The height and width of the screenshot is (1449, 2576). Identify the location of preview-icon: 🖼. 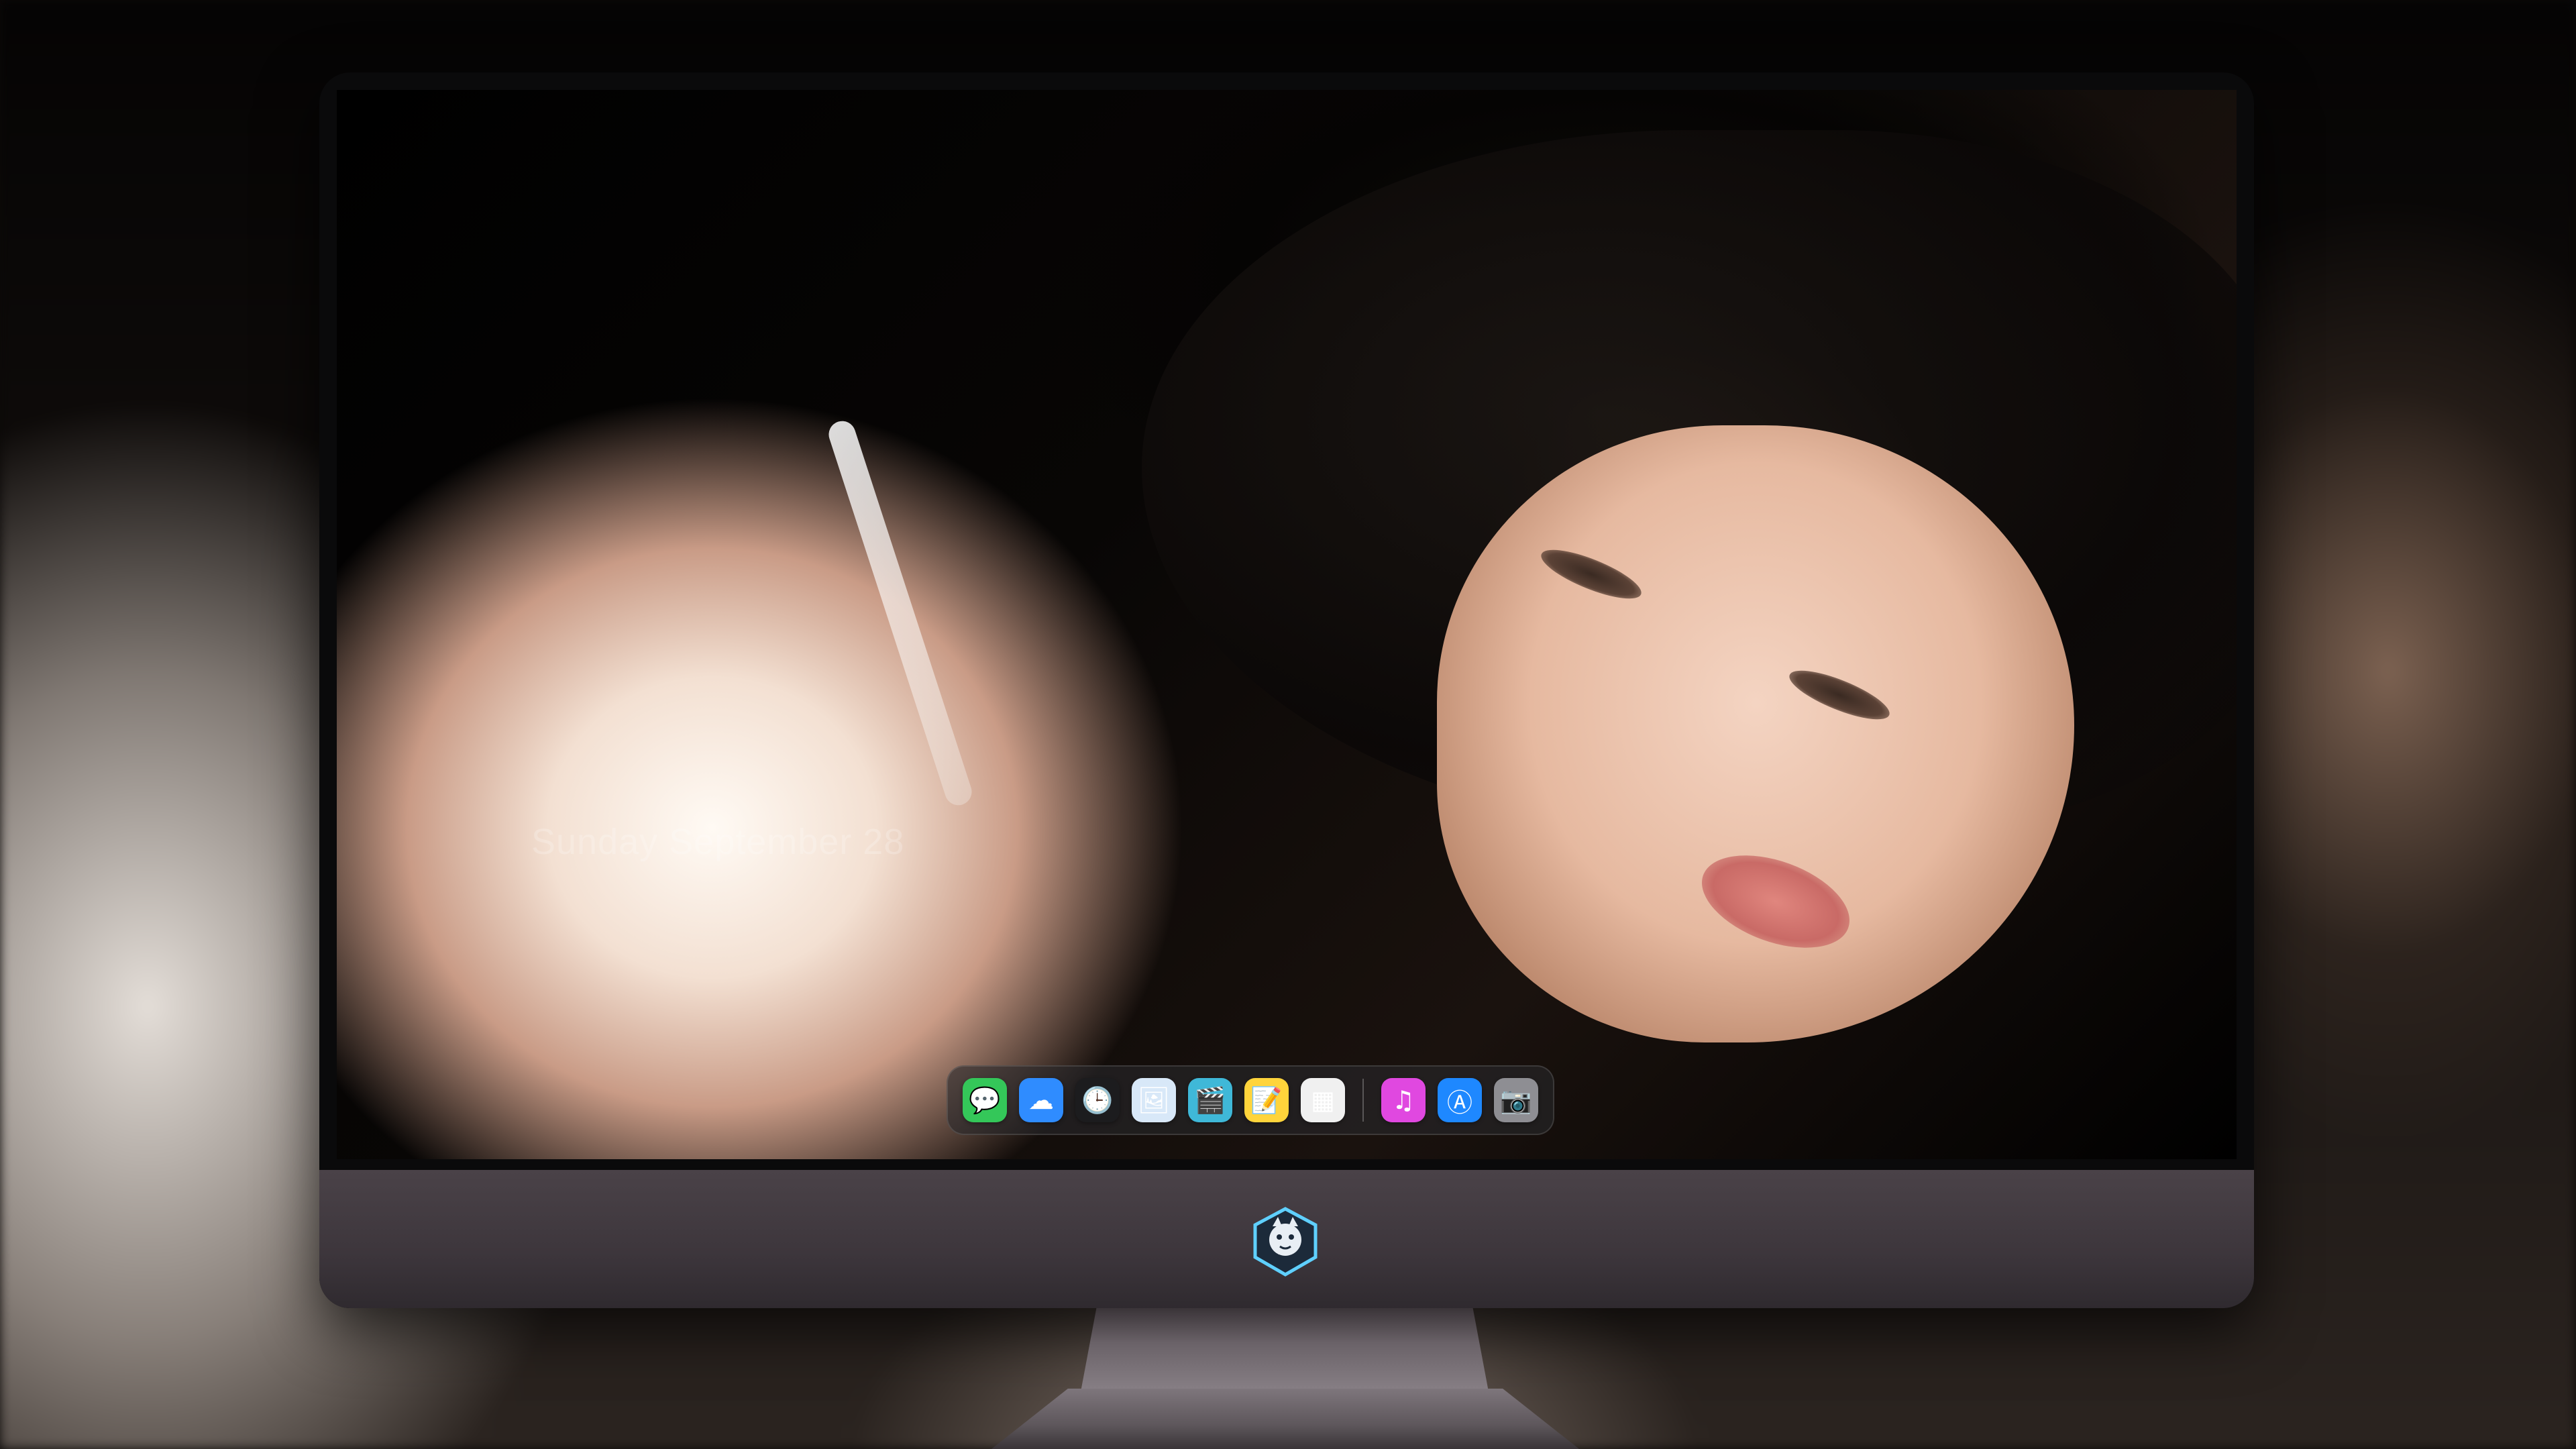
(1154, 1100).